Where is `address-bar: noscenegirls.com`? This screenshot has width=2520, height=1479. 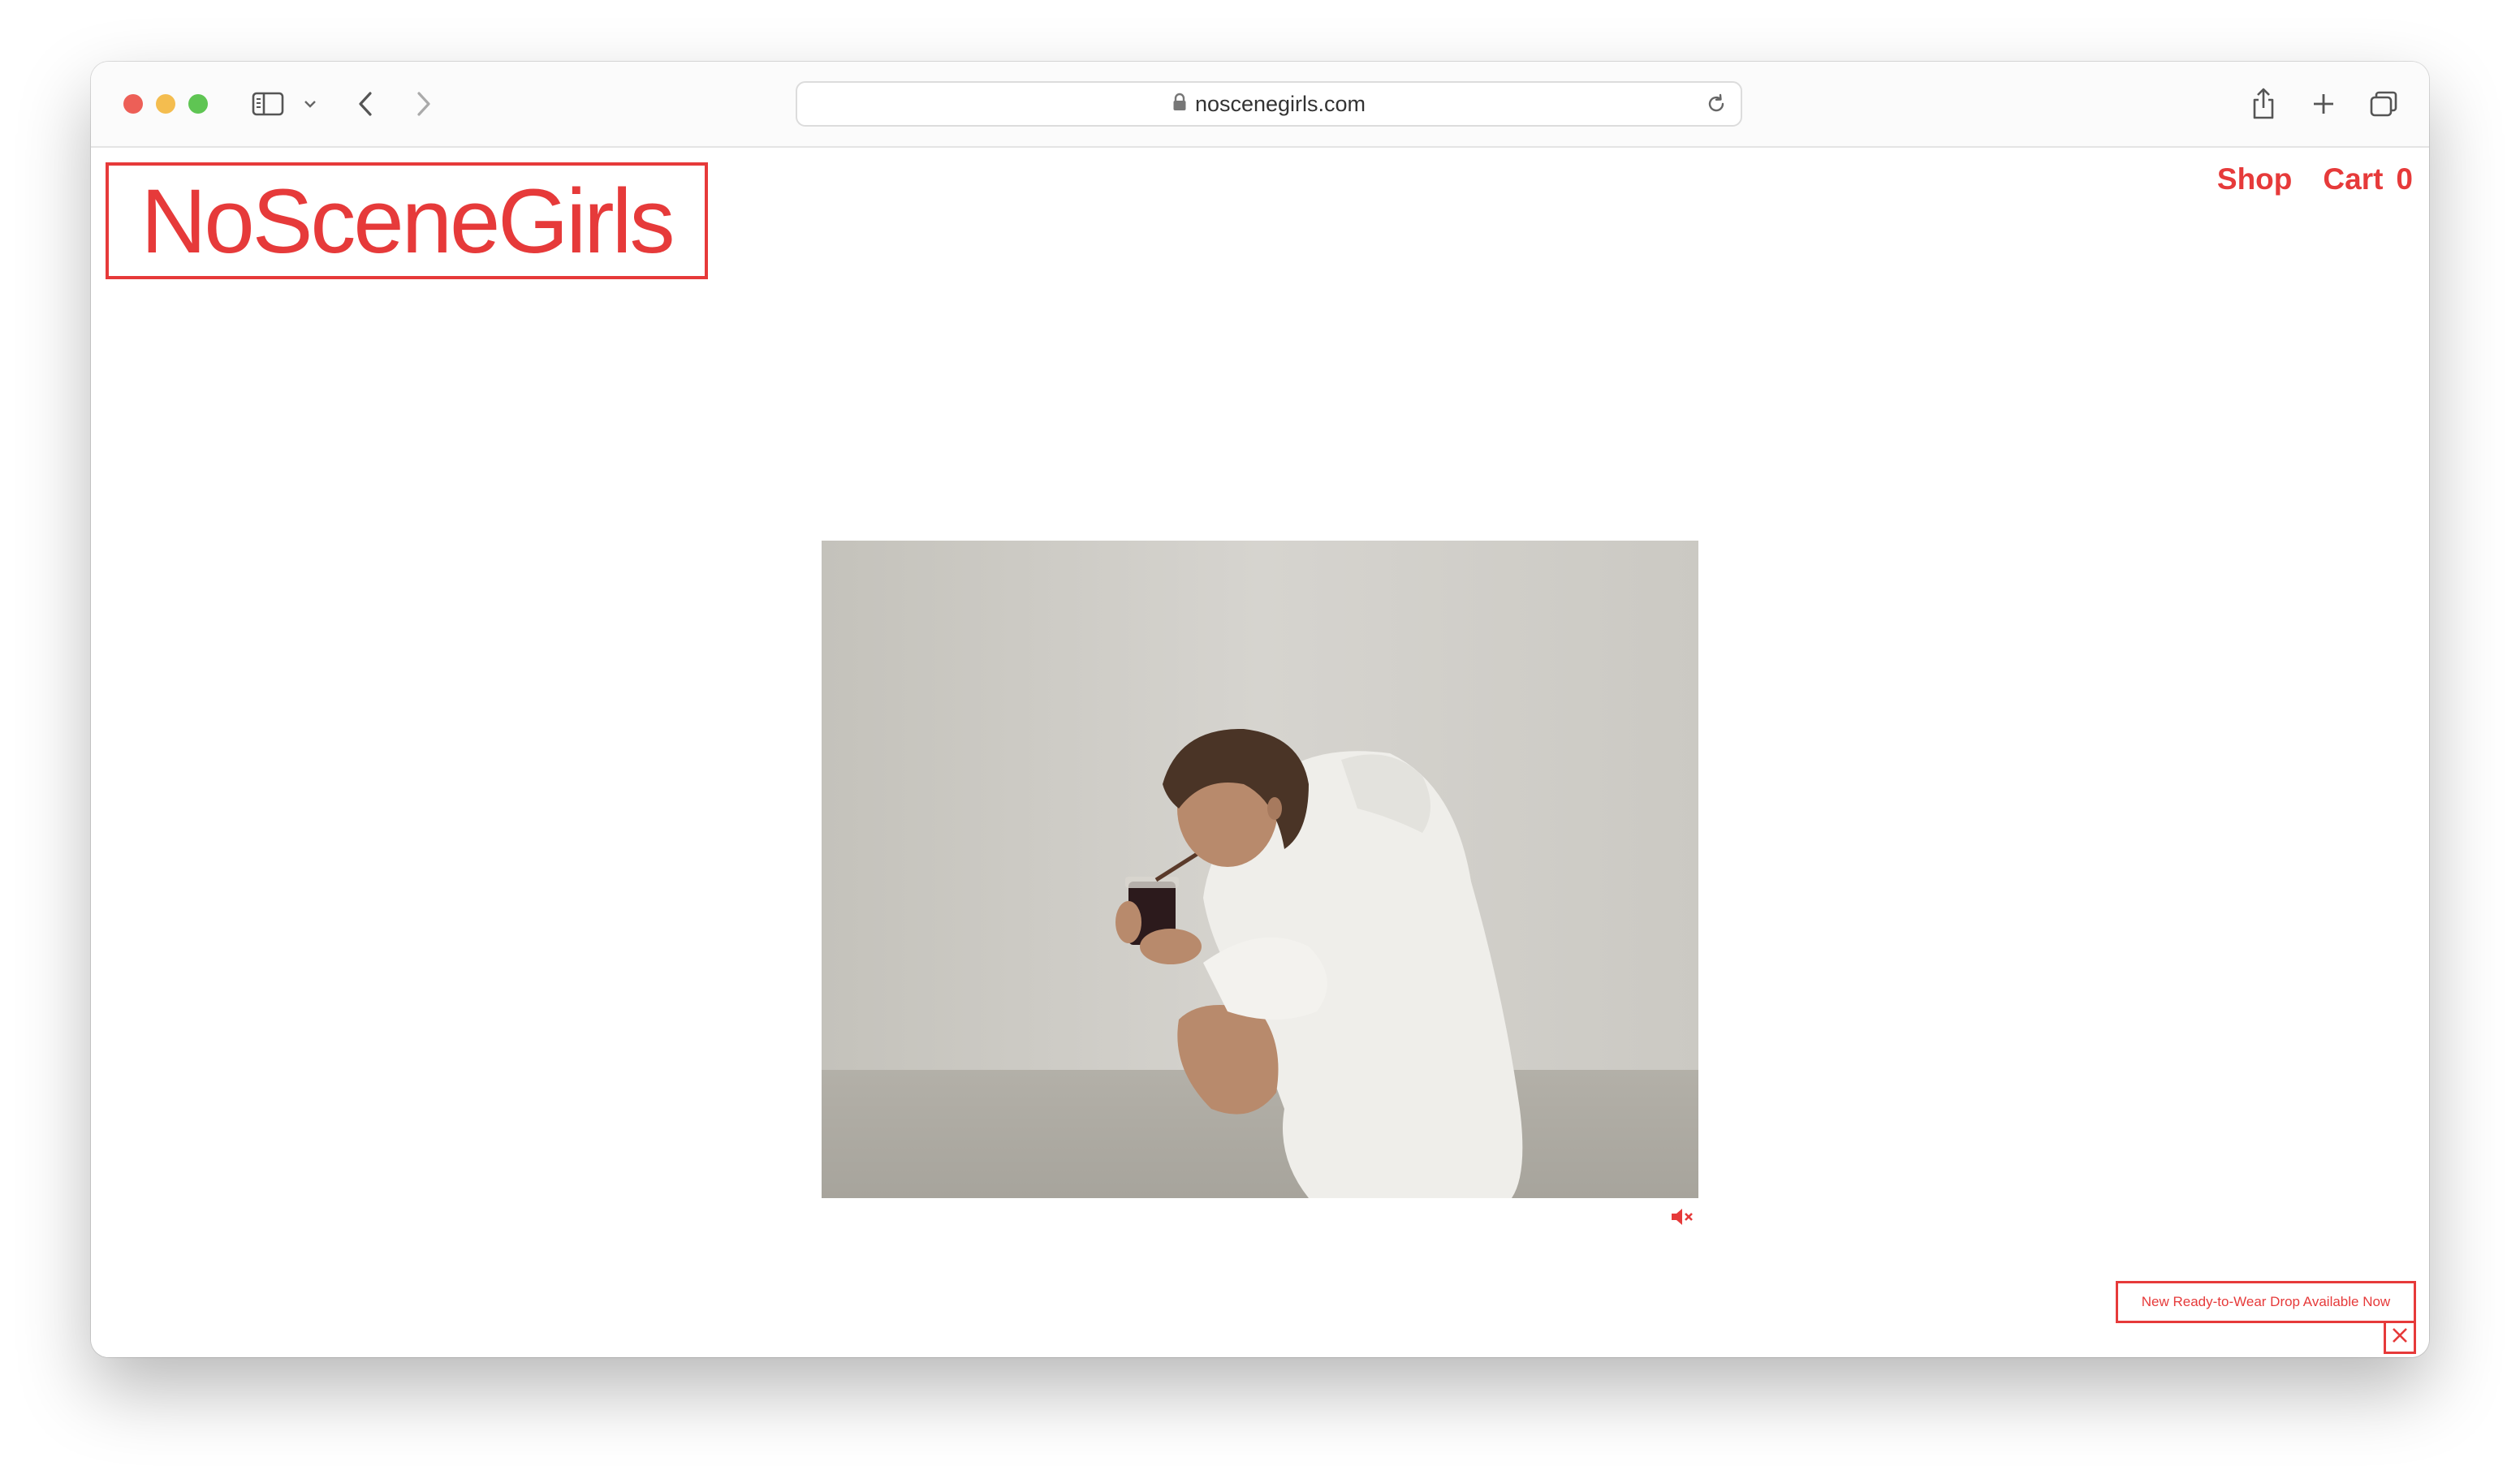
address-bar: noscenegirls.com is located at coordinates (1269, 104).